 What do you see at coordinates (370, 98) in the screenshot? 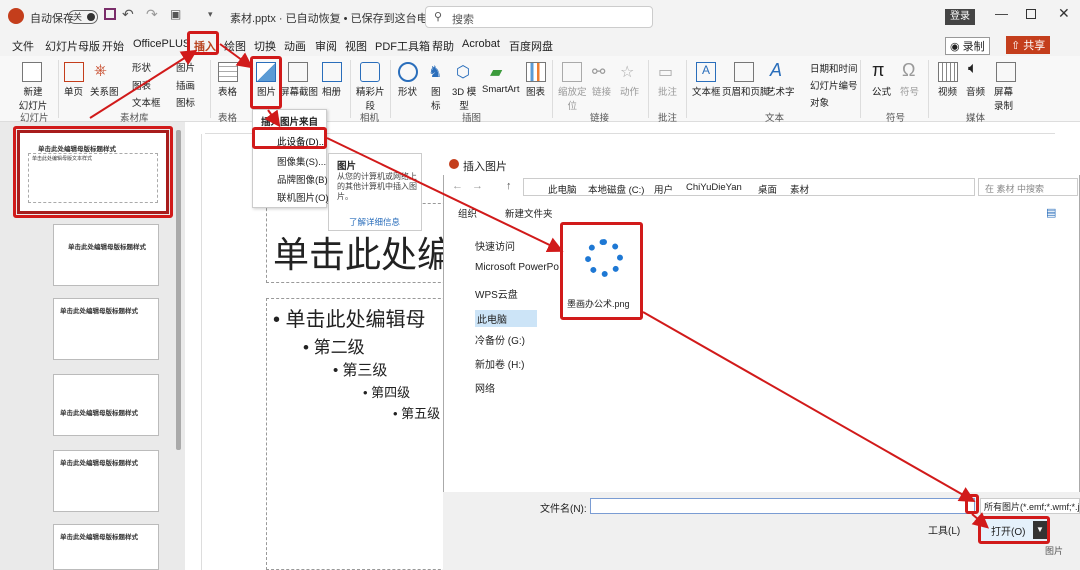
I see `cameo-button: 精彩片 段` at bounding box center [370, 98].